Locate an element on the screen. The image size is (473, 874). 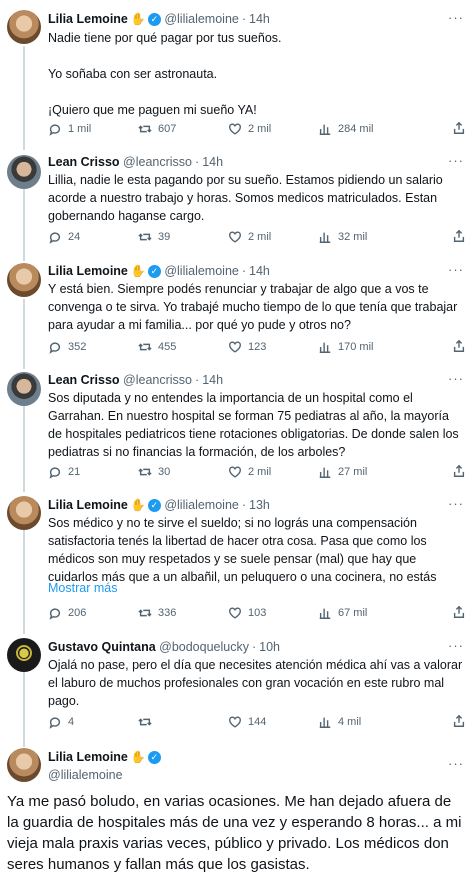
share-icon is located at coordinates (459, 237).